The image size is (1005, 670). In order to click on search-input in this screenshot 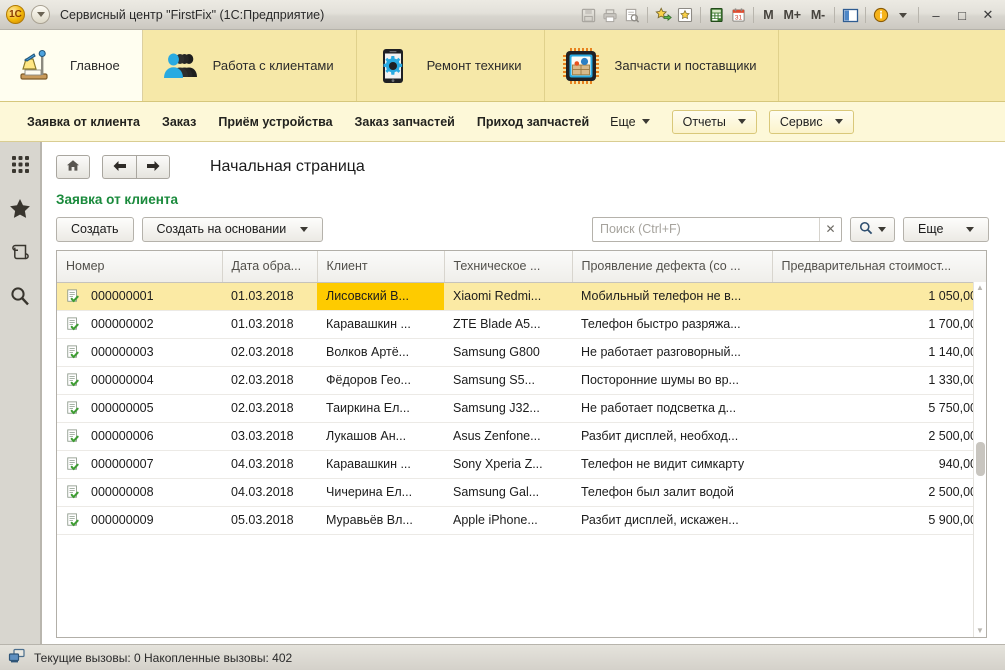, I will do `click(706, 229)`.